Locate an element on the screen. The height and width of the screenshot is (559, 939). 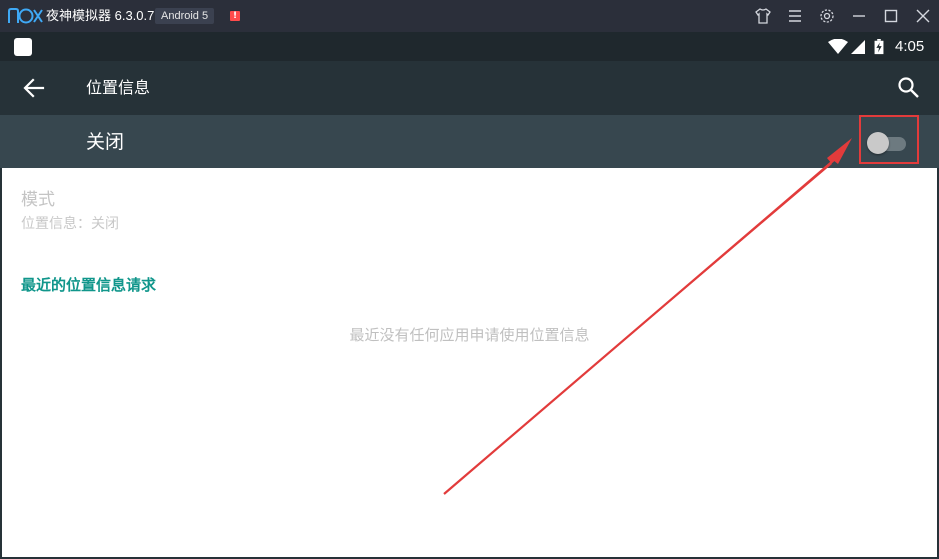
battery-charging-icon is located at coordinates (879, 47).